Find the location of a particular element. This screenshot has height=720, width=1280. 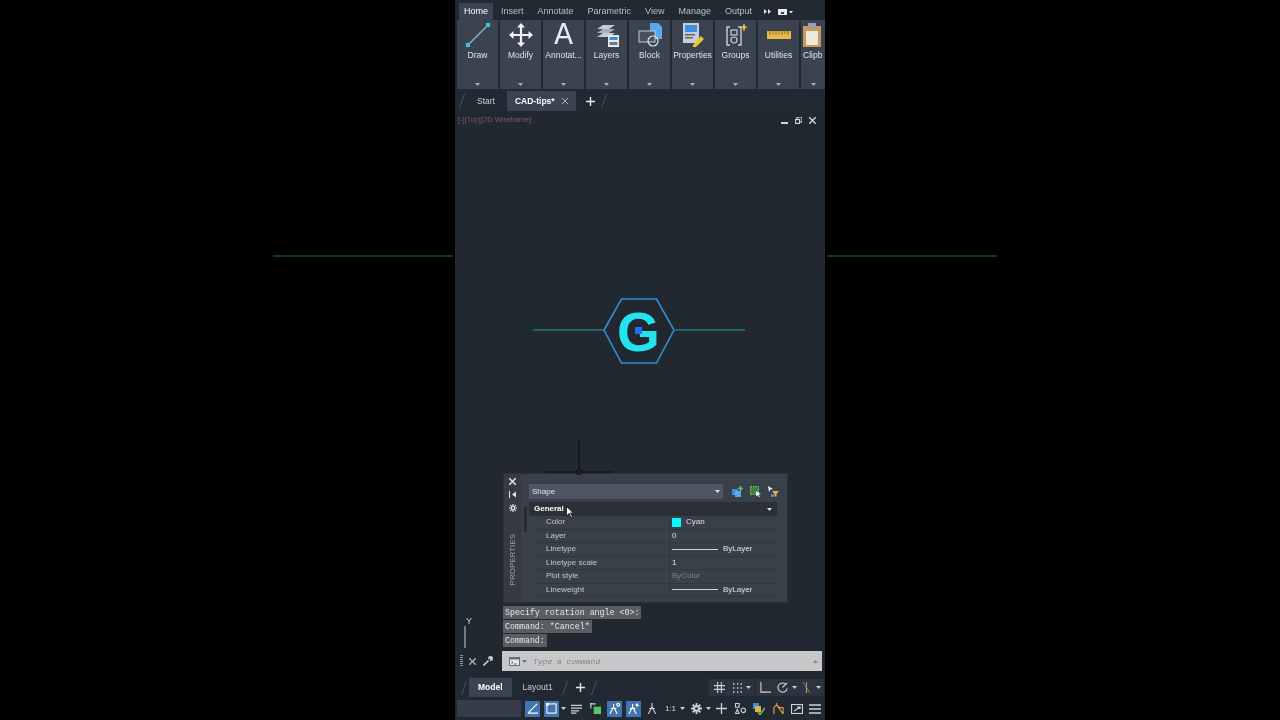

figure-icon is located at coordinates (651, 708).